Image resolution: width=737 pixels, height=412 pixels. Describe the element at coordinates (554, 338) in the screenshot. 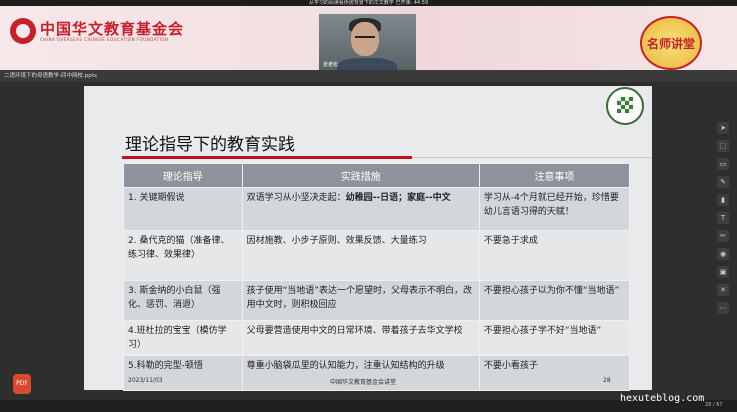

I see `note-cell: 不要担心孩子学不好“当地语”` at that location.